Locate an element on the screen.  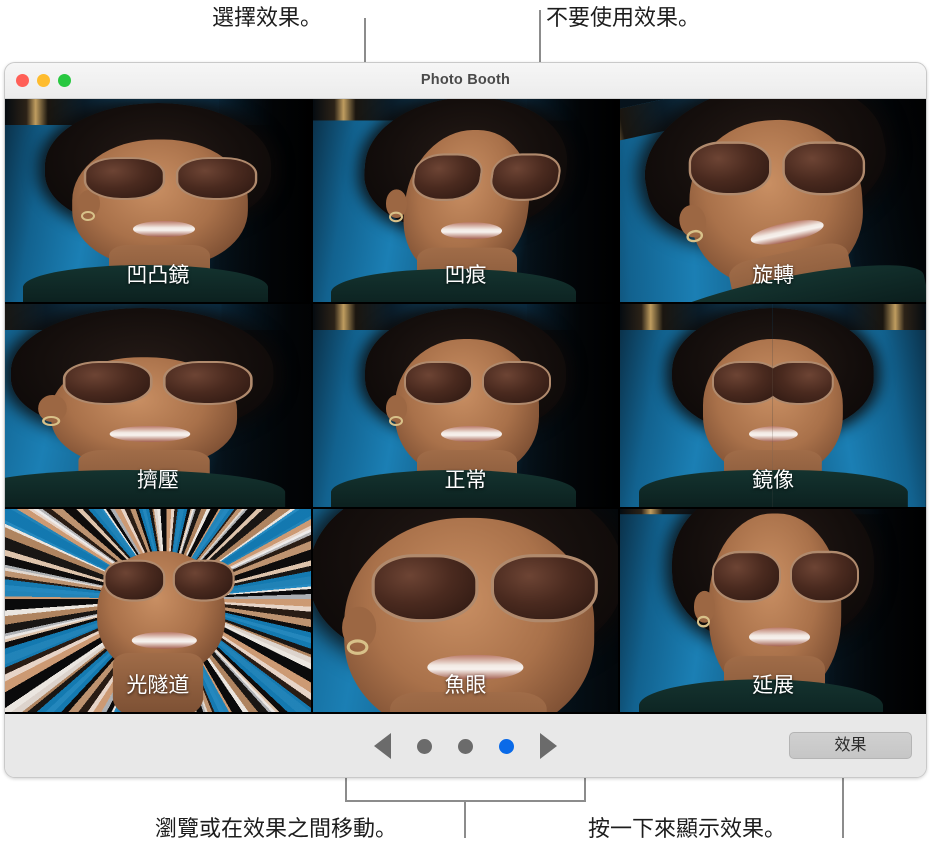
effect-cell-squeeze: 擠壓 is located at coordinates (158, 405).